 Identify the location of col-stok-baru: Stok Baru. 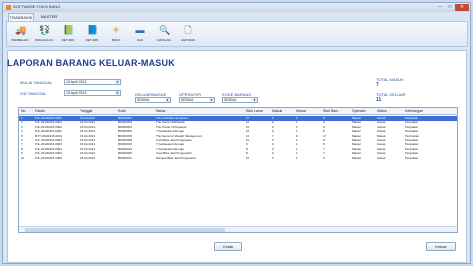
(330, 111).